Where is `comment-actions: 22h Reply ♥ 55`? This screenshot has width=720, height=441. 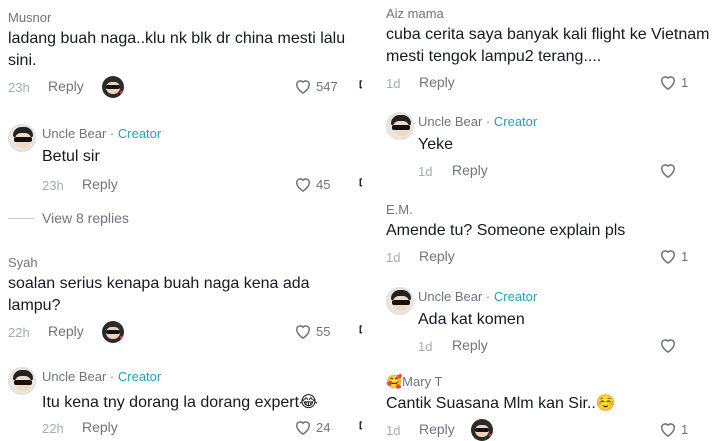 comment-actions: 22h Reply ♥ 55 is located at coordinates (181, 333).